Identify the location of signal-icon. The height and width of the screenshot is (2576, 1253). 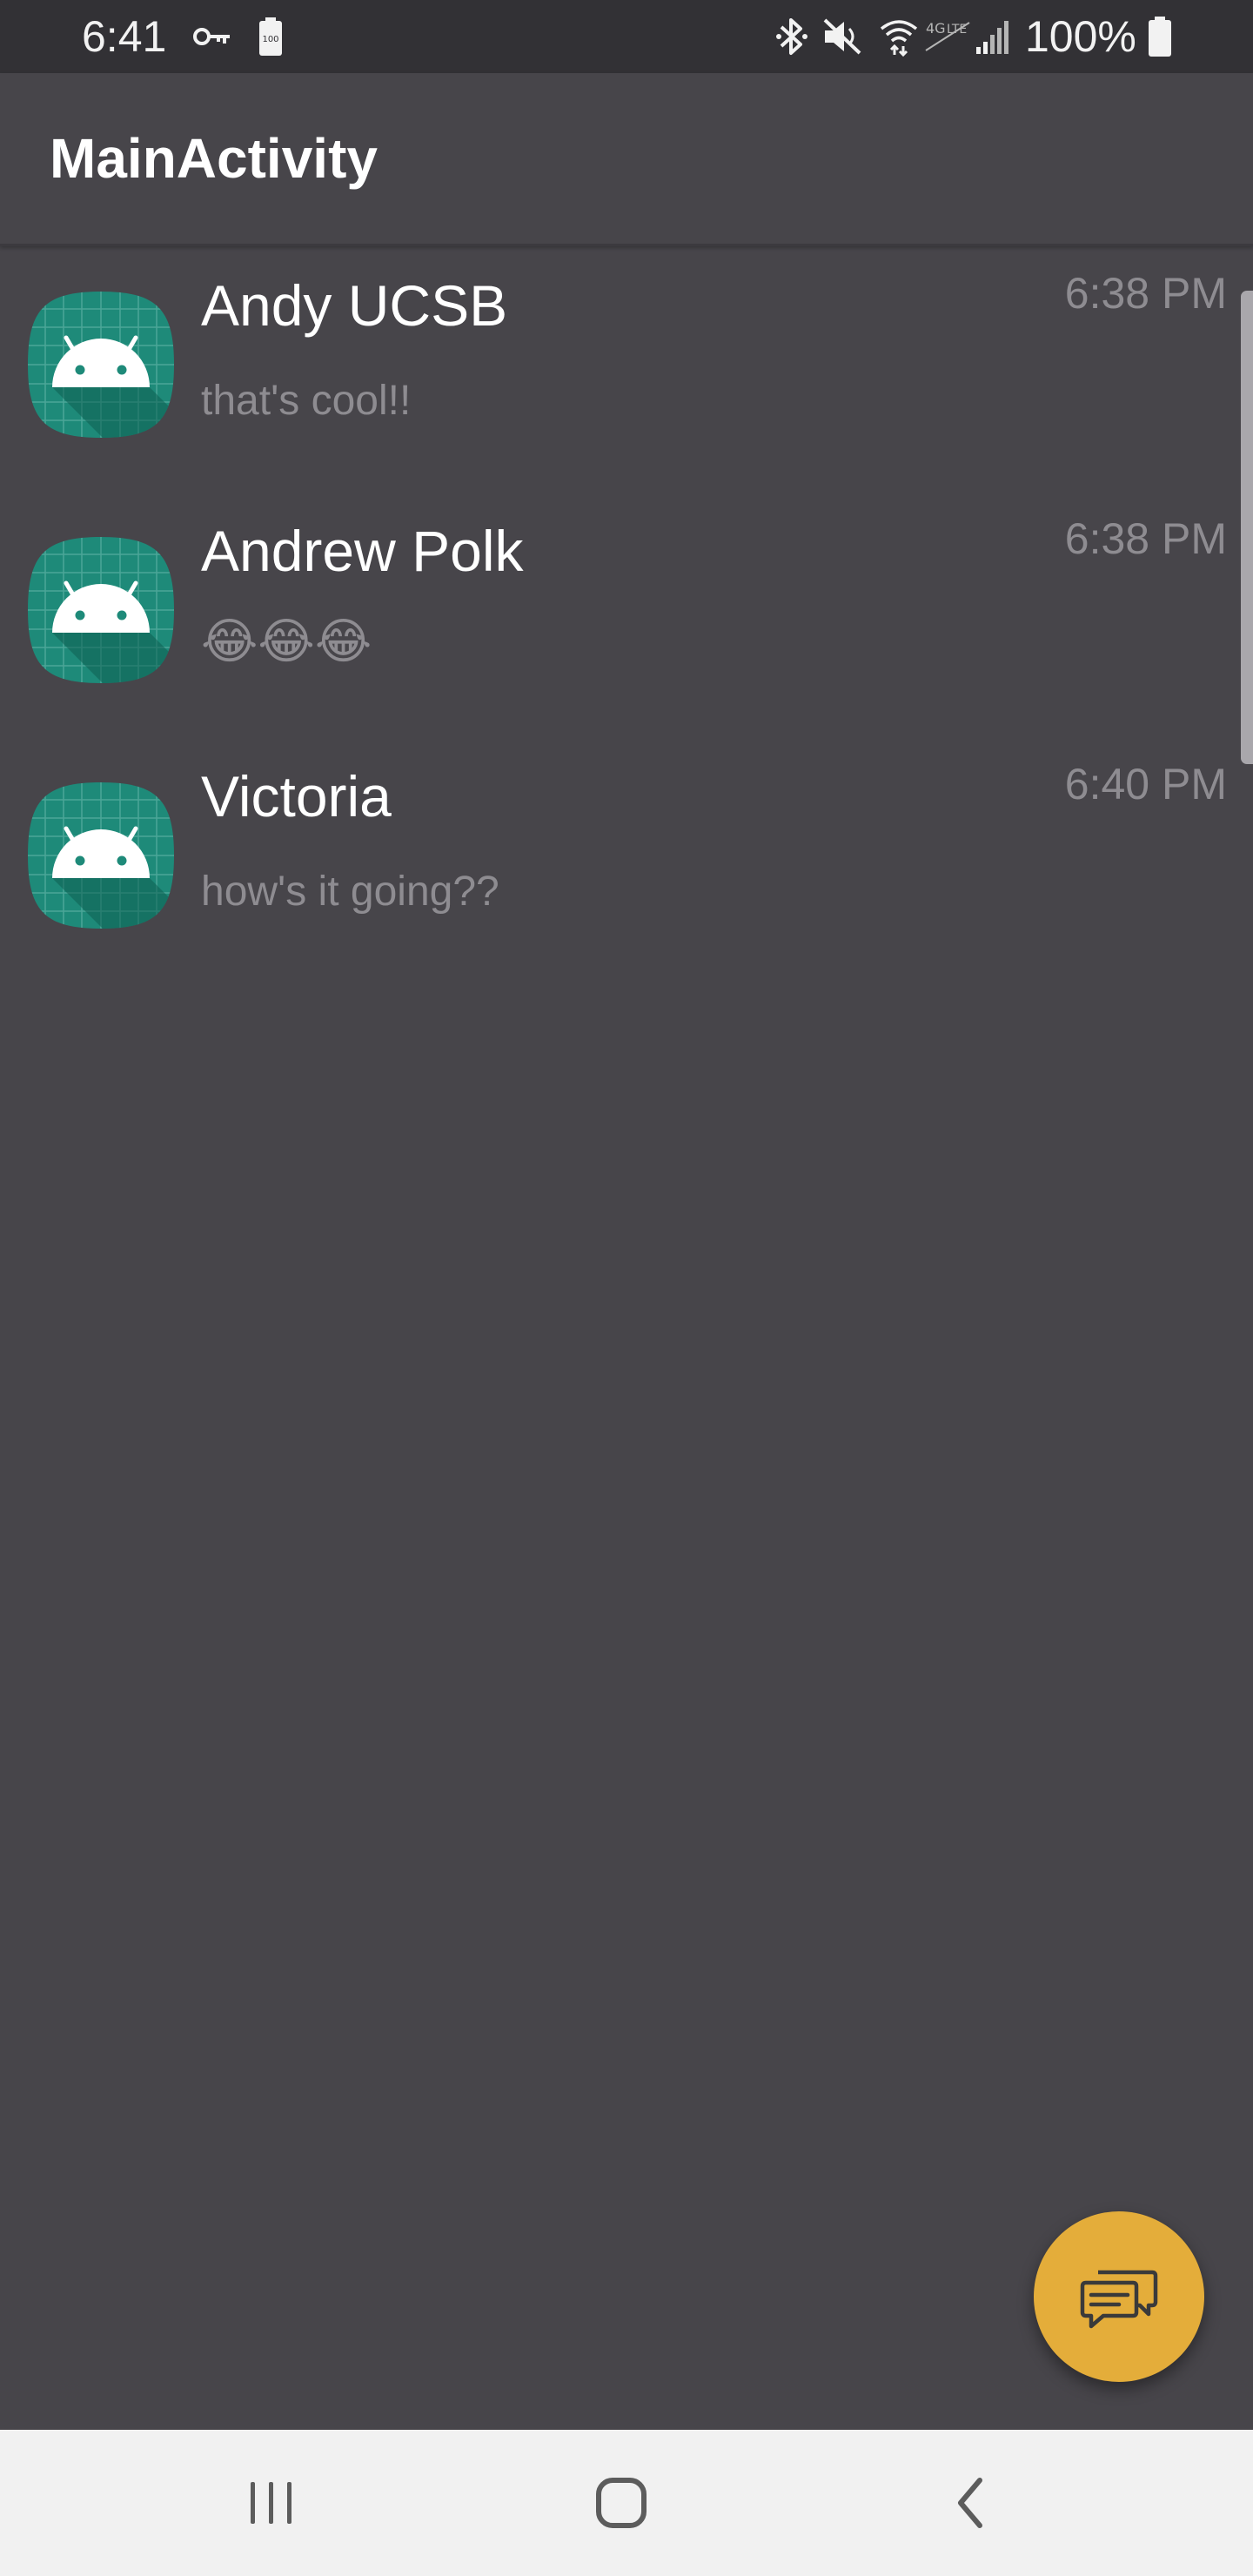
(994, 37).